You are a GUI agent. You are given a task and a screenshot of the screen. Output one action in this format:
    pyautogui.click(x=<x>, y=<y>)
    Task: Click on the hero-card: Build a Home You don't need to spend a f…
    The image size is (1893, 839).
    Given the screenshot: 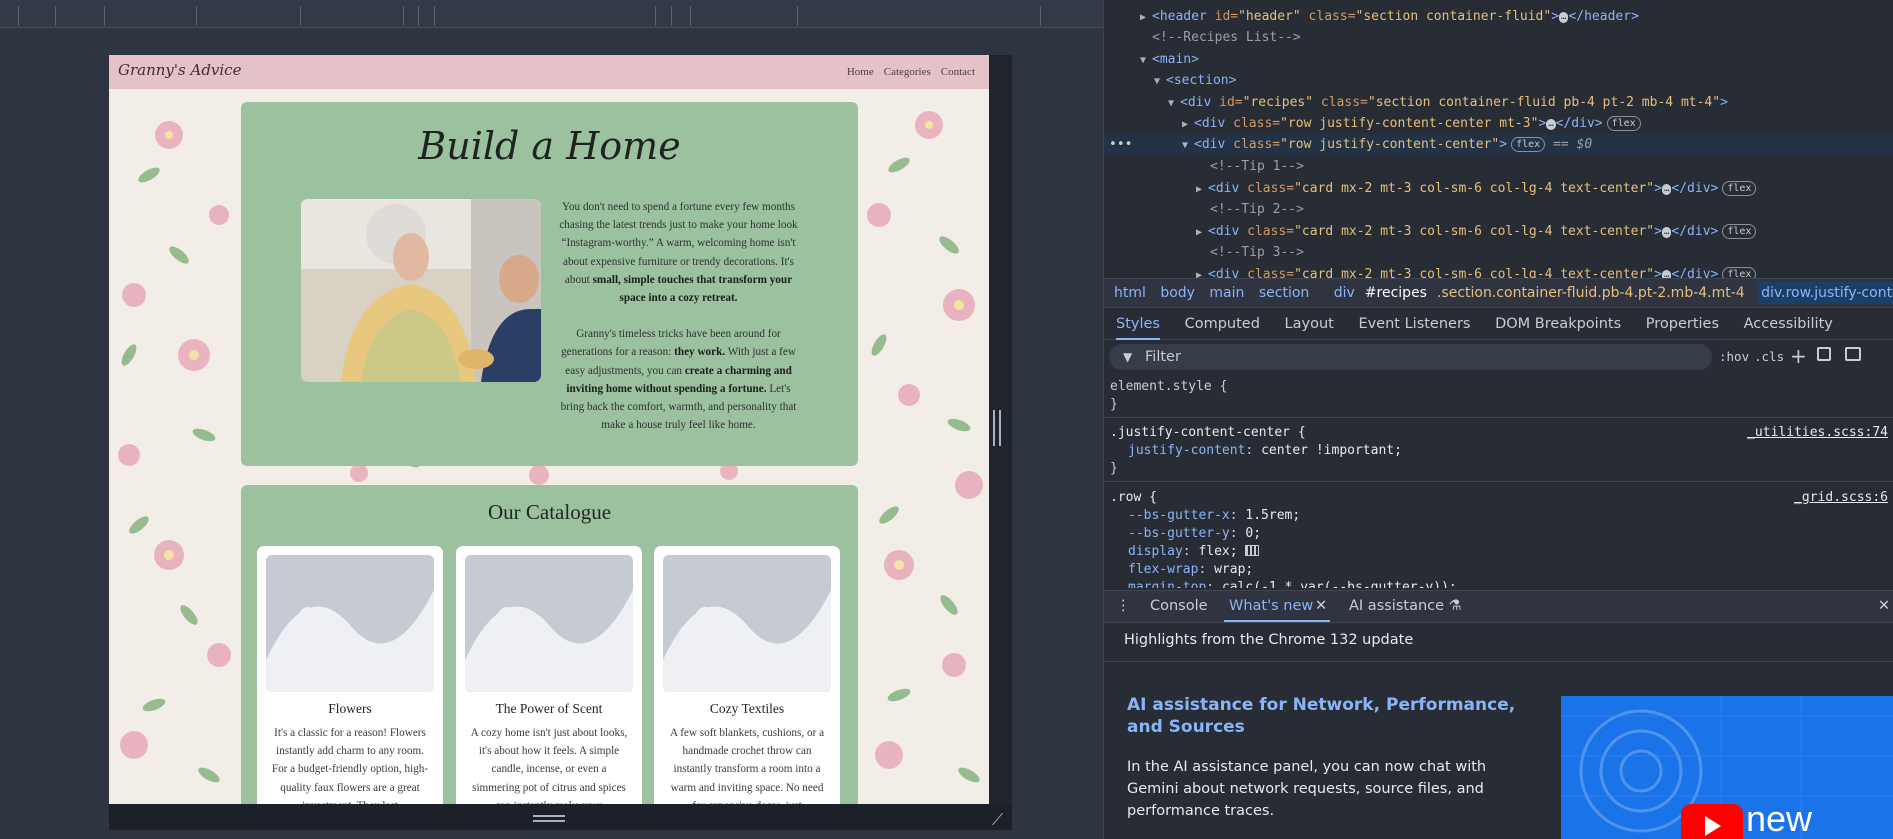 What is the action you would take?
    pyautogui.click(x=549, y=284)
    